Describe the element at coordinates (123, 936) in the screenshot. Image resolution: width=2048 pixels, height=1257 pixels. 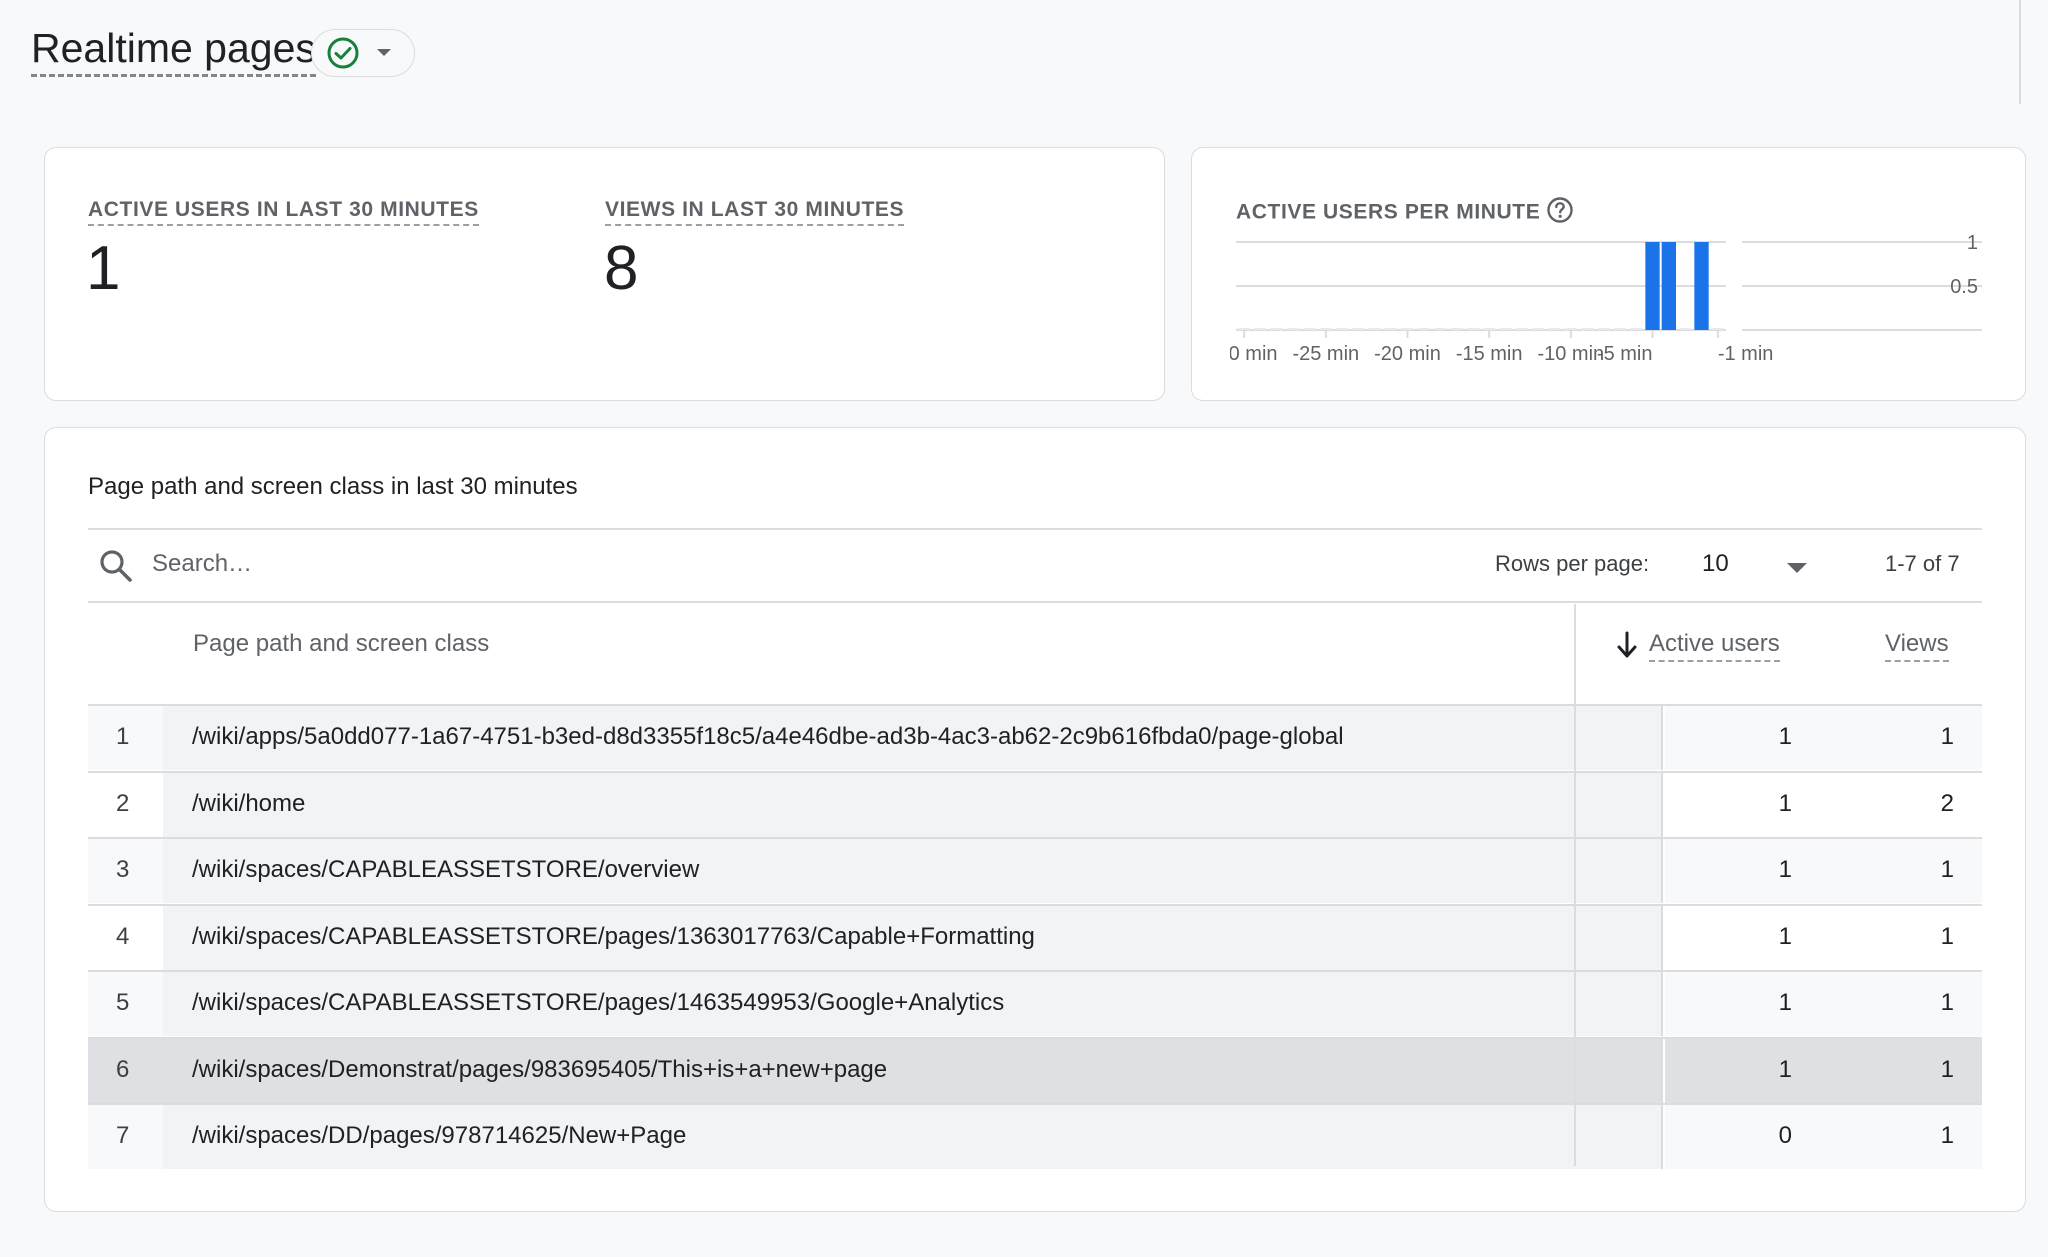
I see `row-index: 4` at that location.